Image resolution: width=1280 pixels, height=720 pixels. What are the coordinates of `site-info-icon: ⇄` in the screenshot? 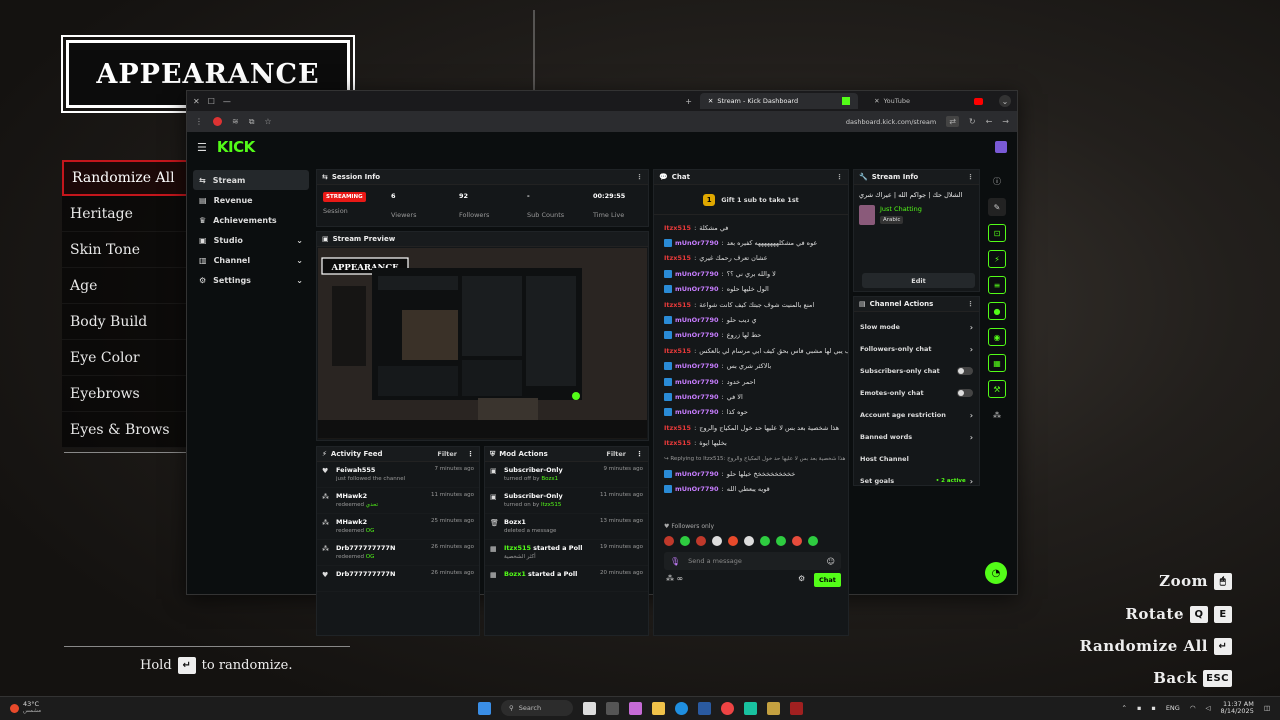 It's located at (952, 121).